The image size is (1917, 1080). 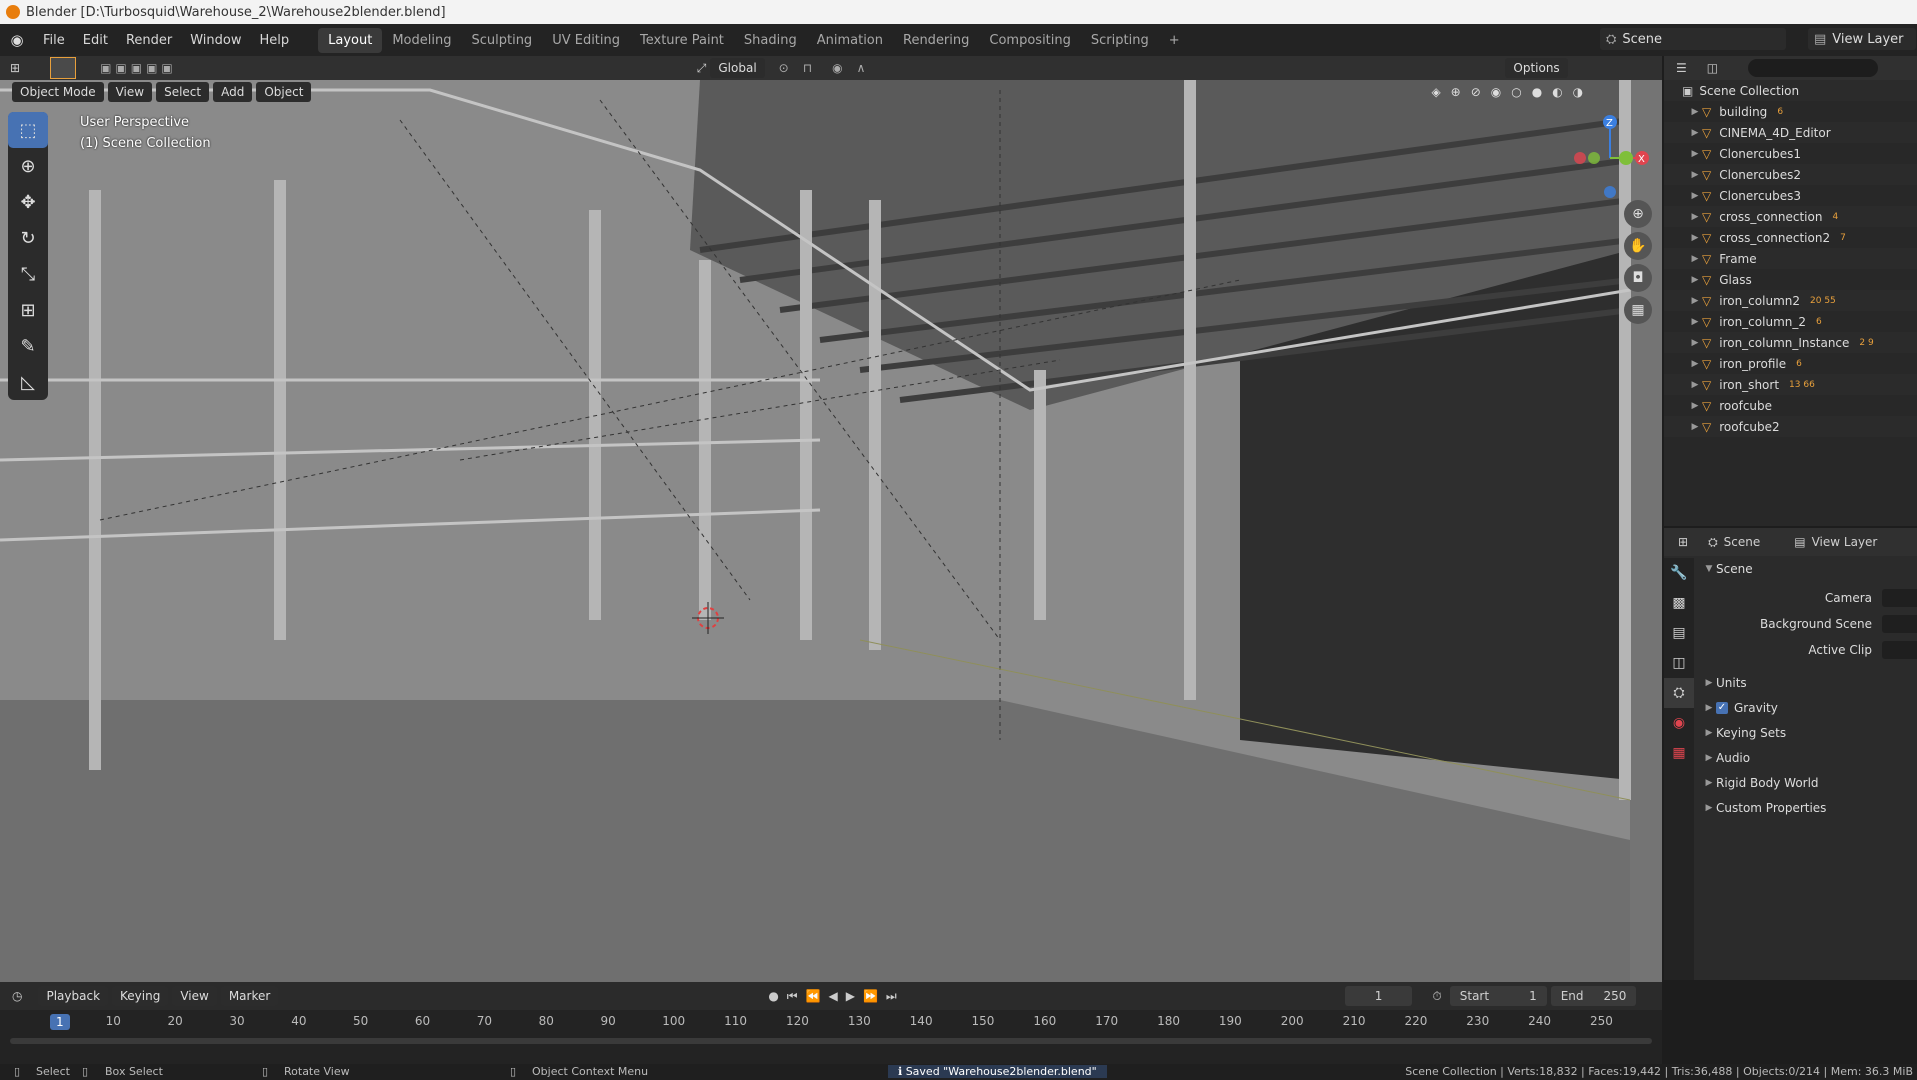 What do you see at coordinates (1790, 195) in the screenshot?
I see `outliner-item: ▶ ▽ Clonercubes3` at bounding box center [1790, 195].